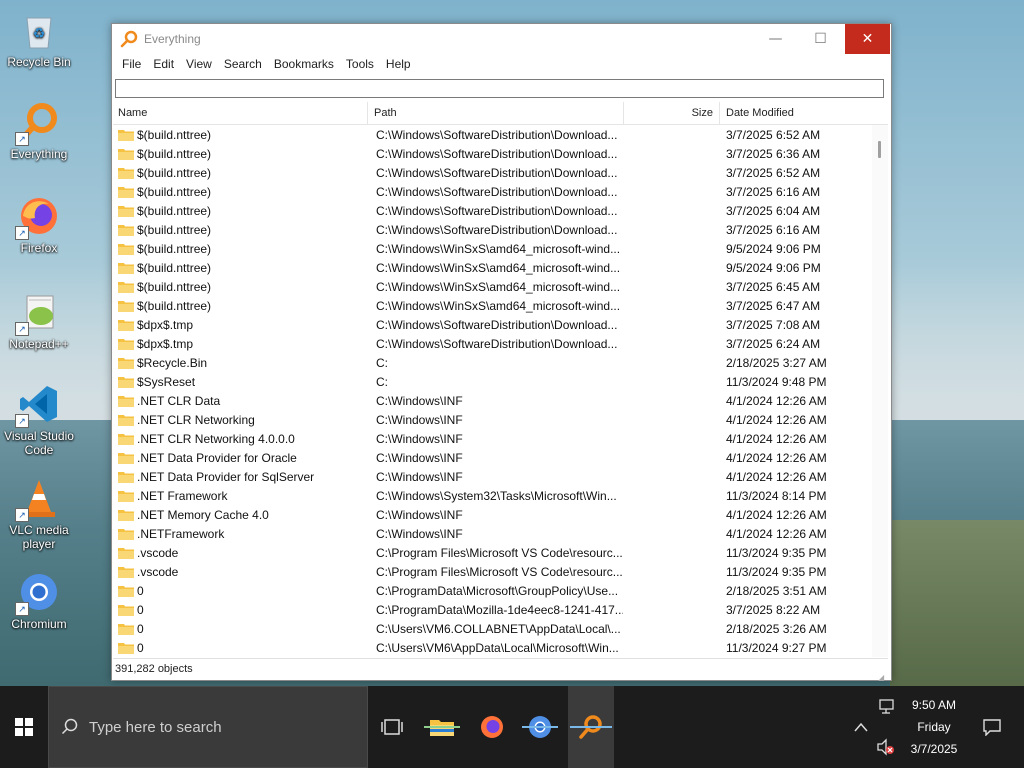  What do you see at coordinates (360, 64) in the screenshot?
I see `menu-tools: Tools` at bounding box center [360, 64].